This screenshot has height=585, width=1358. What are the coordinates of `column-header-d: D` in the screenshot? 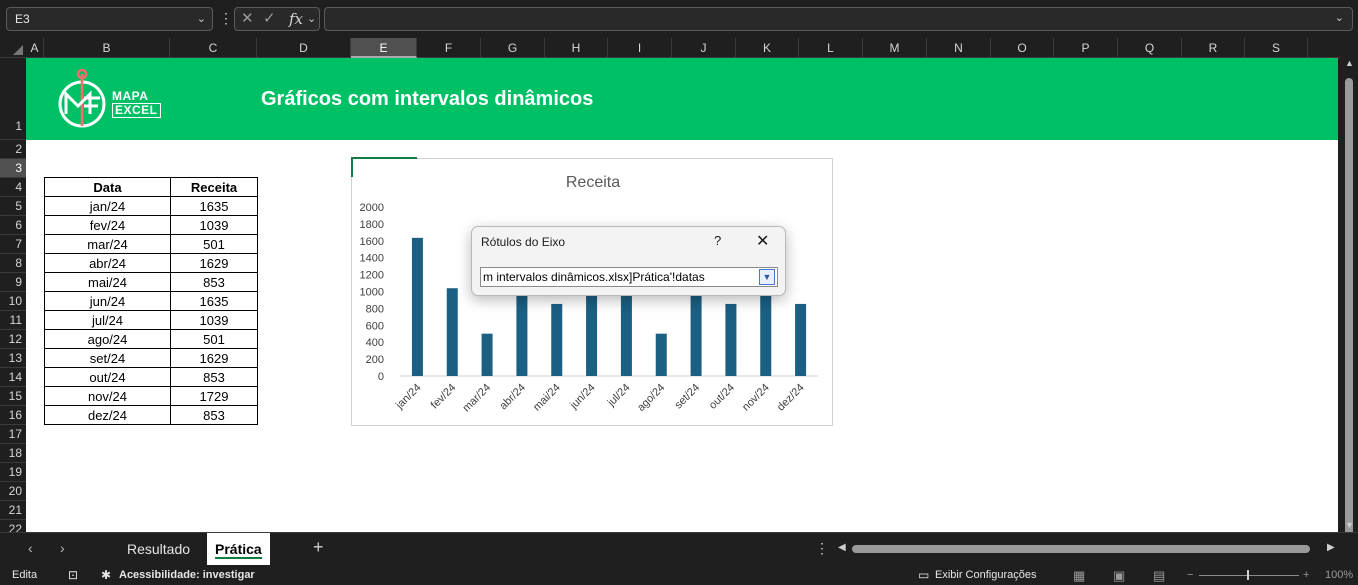 It's located at (304, 48).